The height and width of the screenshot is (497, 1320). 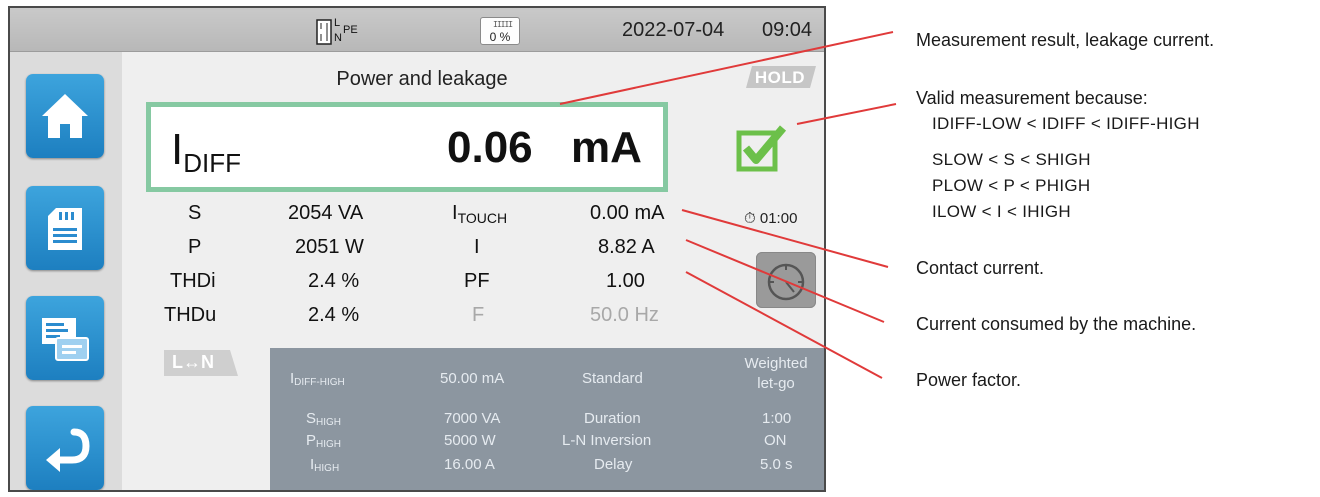 I want to click on start-measurement-button, so click(x=786, y=280).